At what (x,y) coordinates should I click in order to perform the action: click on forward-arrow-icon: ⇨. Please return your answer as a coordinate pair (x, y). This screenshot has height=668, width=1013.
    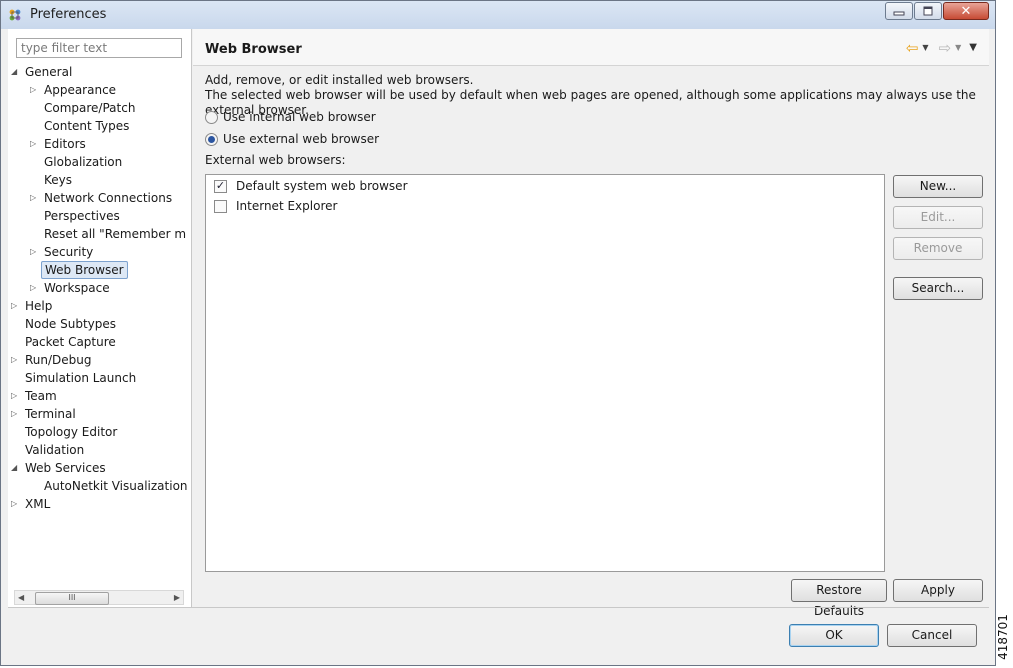
    Looking at the image, I should click on (945, 48).